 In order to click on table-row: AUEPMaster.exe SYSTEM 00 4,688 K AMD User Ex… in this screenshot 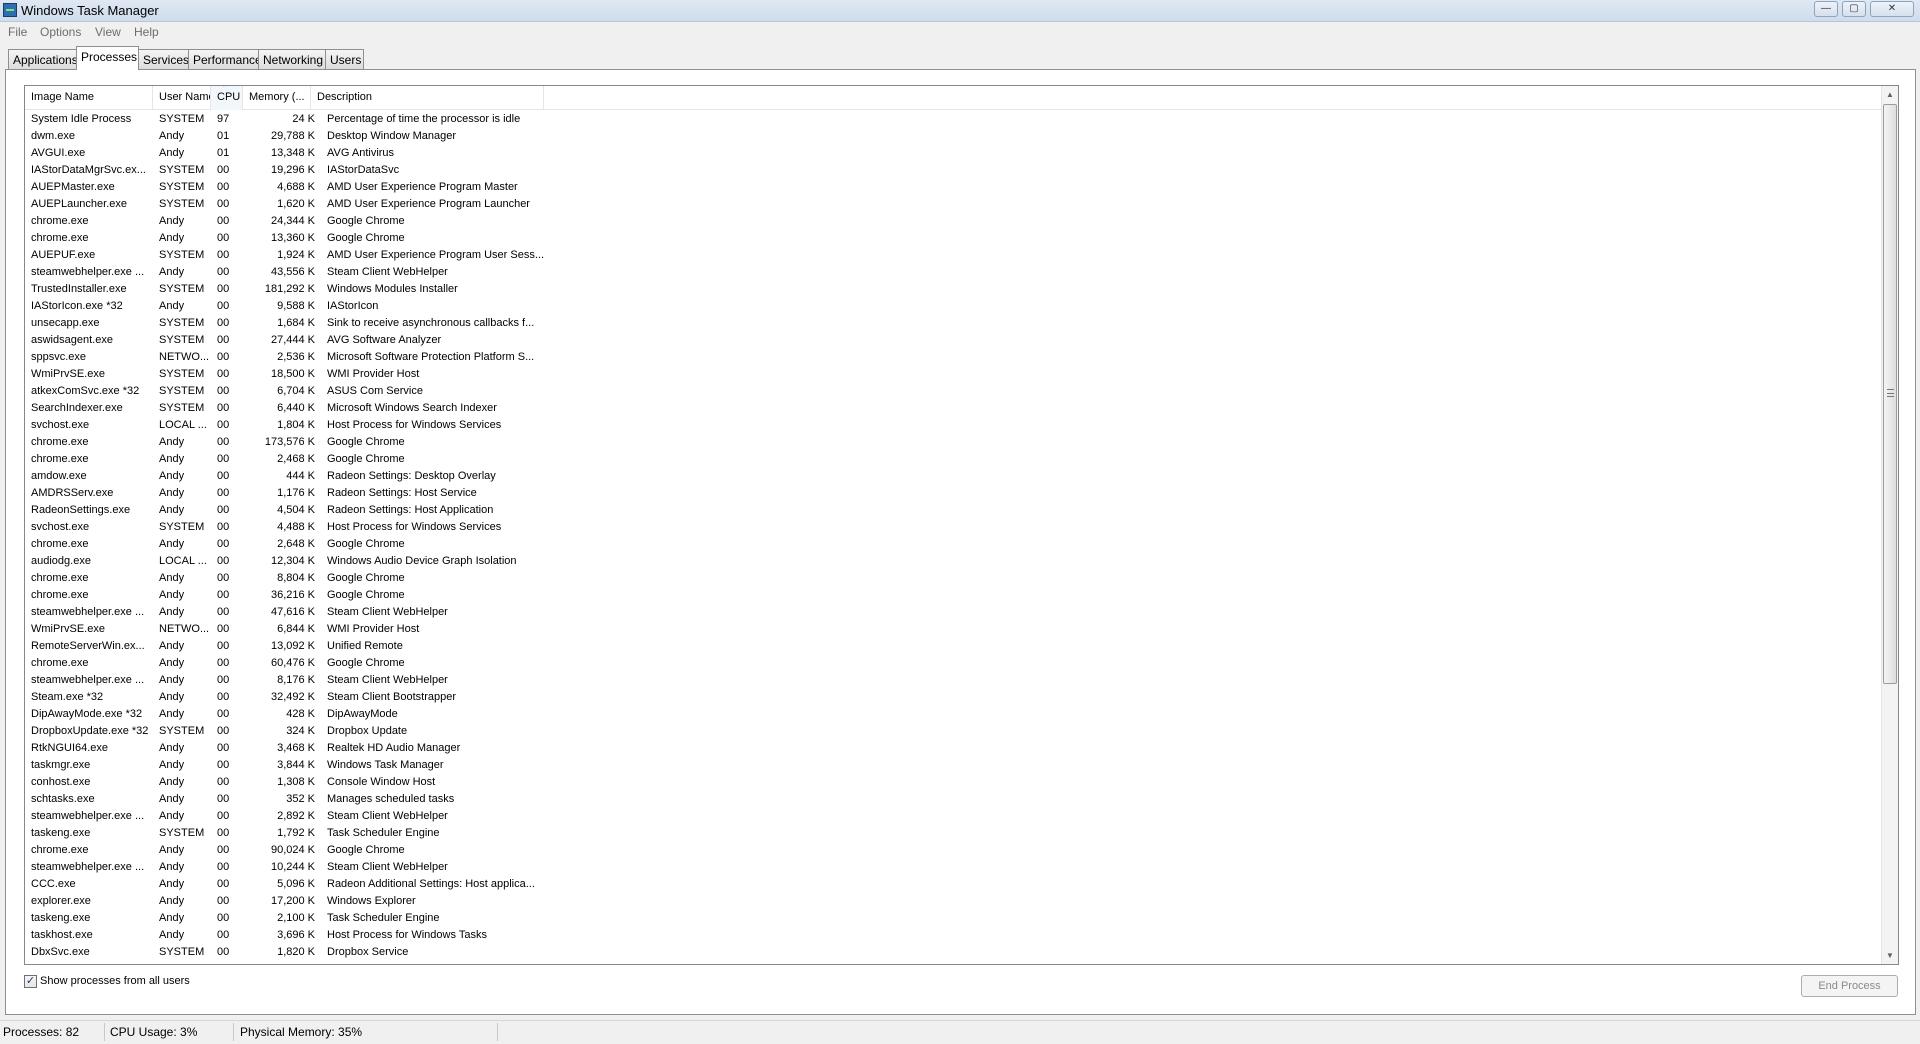, I will do `click(285, 187)`.